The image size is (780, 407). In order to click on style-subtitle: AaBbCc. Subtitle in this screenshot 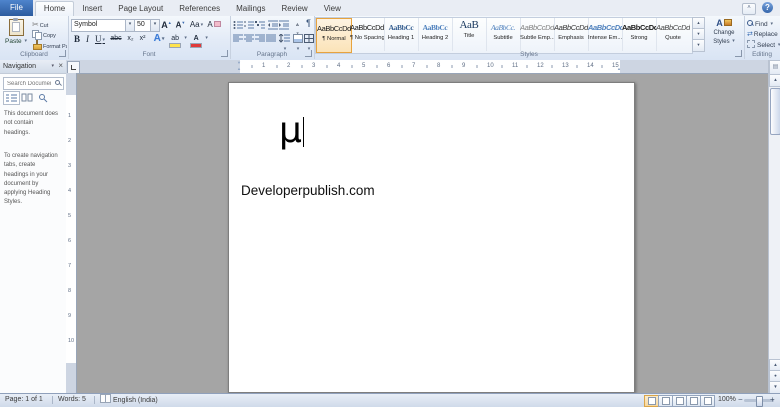, I will do `click(503, 34)`.